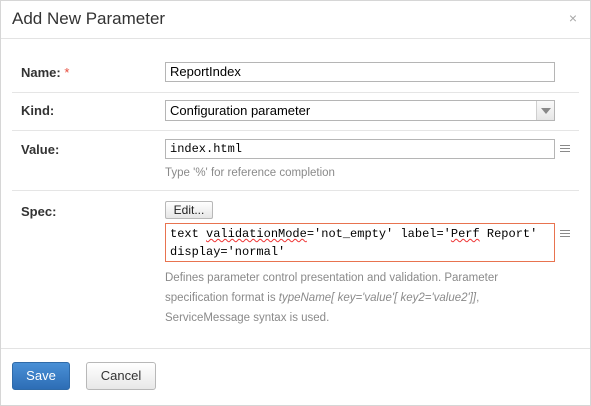 This screenshot has height=406, width=591. Describe the element at coordinates (41, 376) in the screenshot. I see `save-button: Save` at that location.